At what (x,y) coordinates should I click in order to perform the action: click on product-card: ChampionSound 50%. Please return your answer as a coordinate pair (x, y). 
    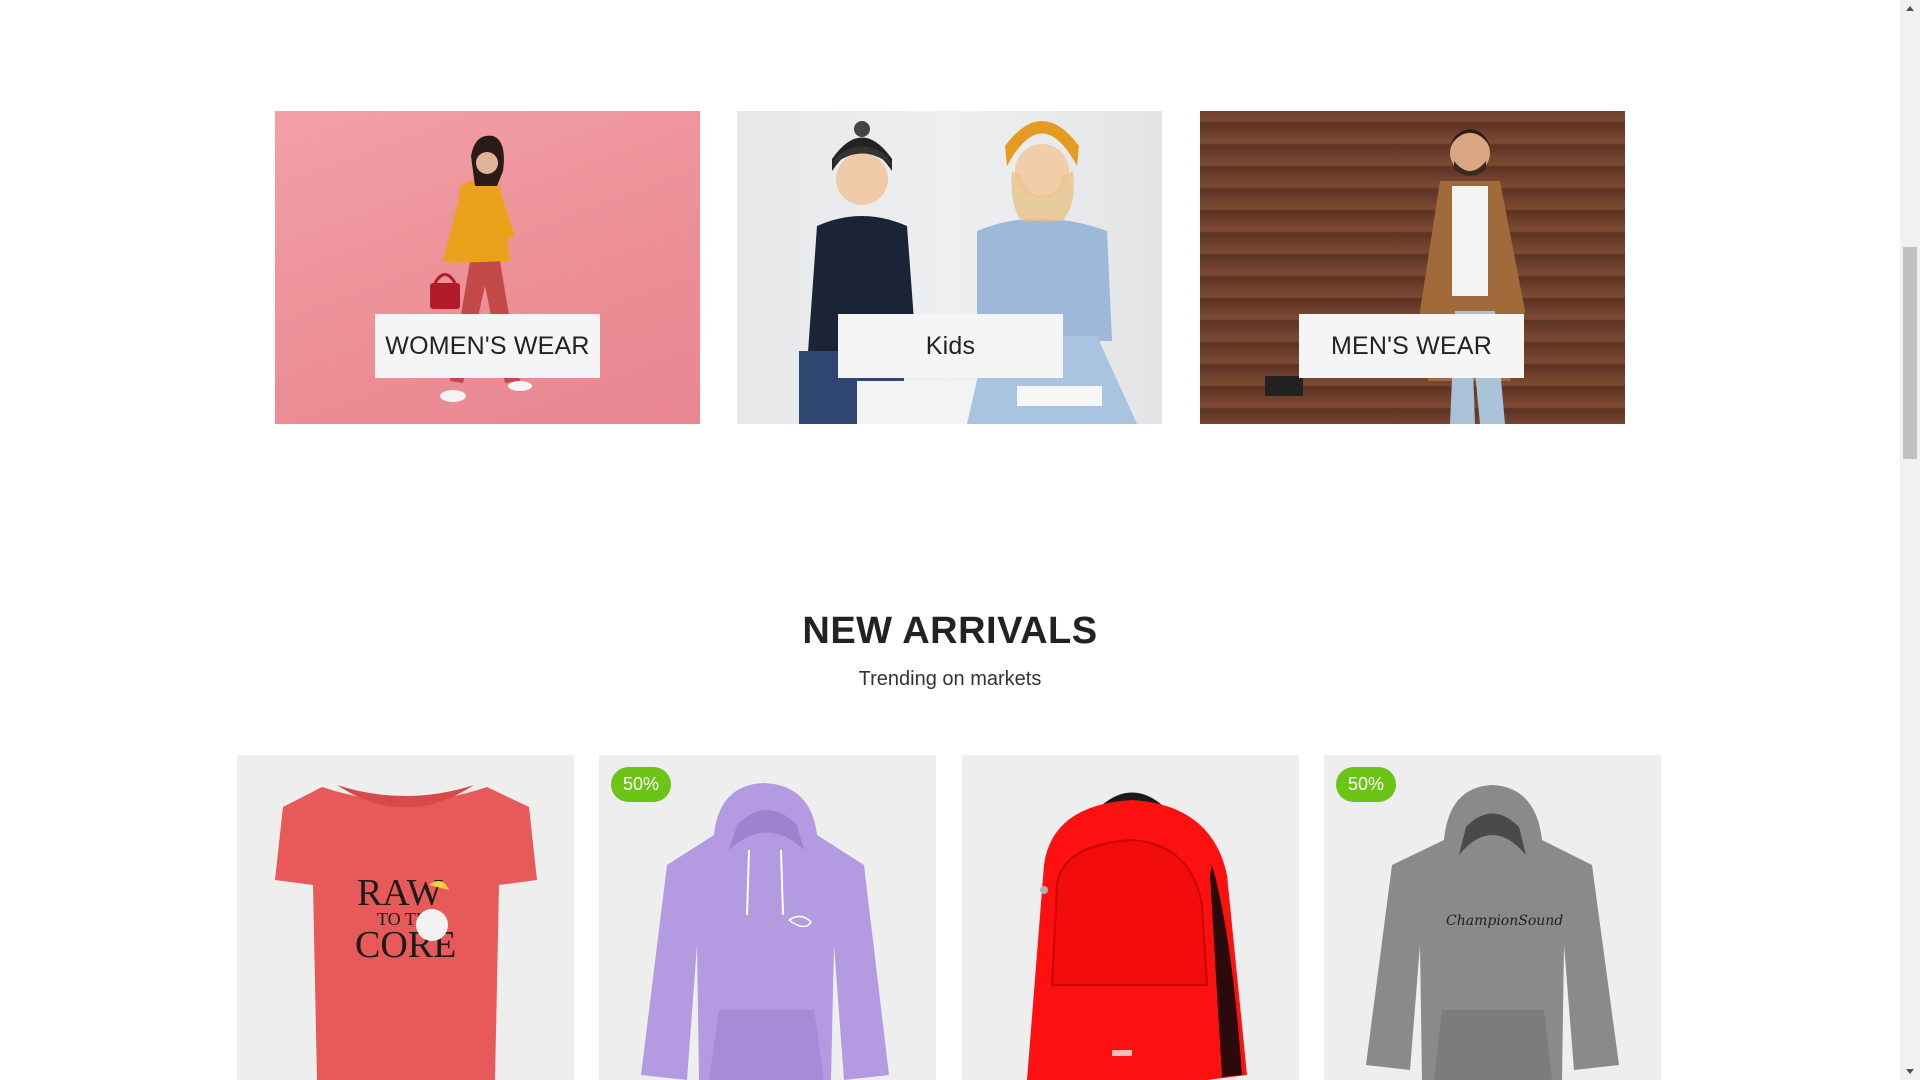
    Looking at the image, I should click on (1492, 917).